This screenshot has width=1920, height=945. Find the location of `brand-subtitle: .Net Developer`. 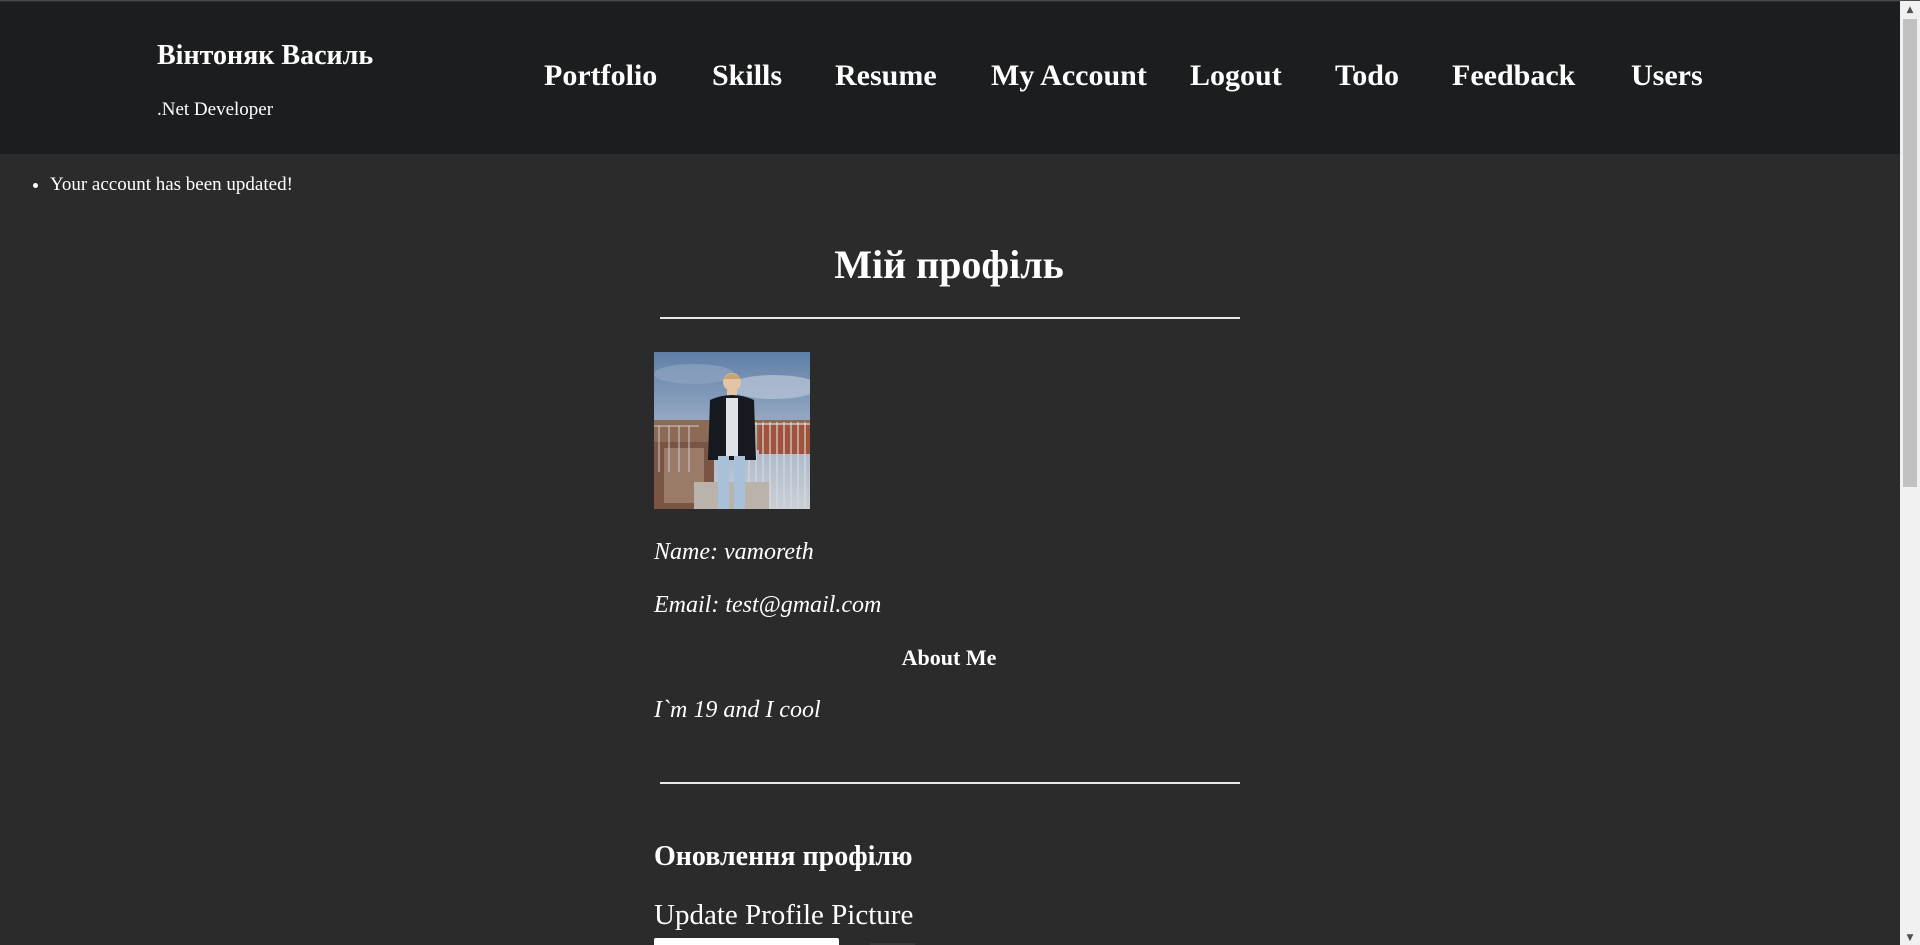

brand-subtitle: .Net Developer is located at coordinates (215, 109).